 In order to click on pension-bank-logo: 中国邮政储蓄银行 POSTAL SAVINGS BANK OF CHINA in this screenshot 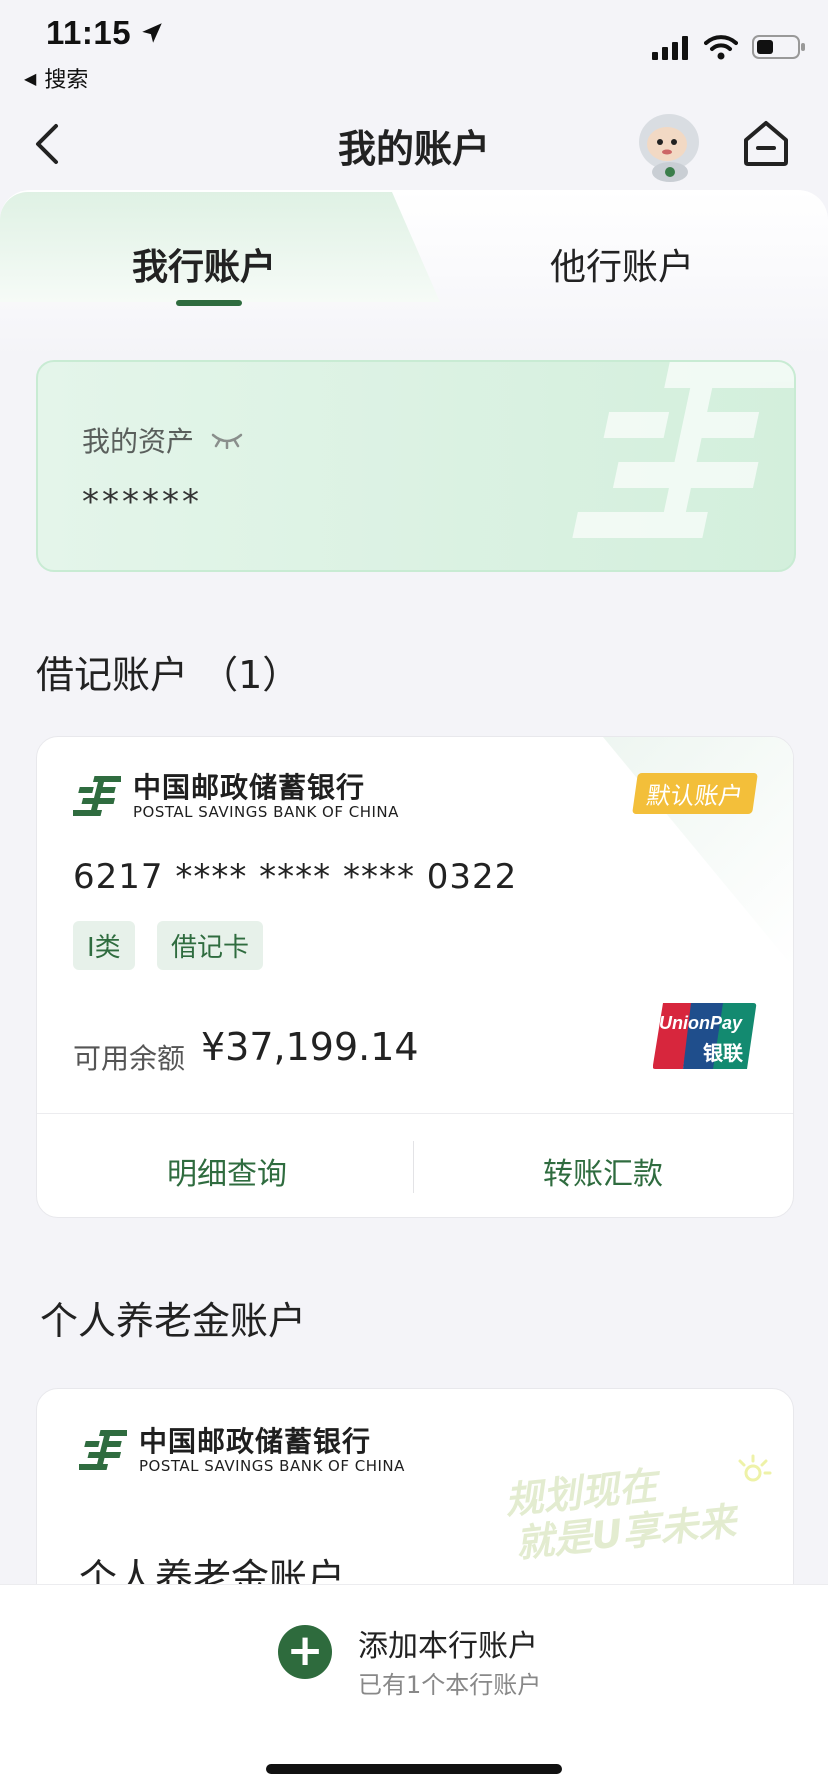, I will do `click(242, 1451)`.